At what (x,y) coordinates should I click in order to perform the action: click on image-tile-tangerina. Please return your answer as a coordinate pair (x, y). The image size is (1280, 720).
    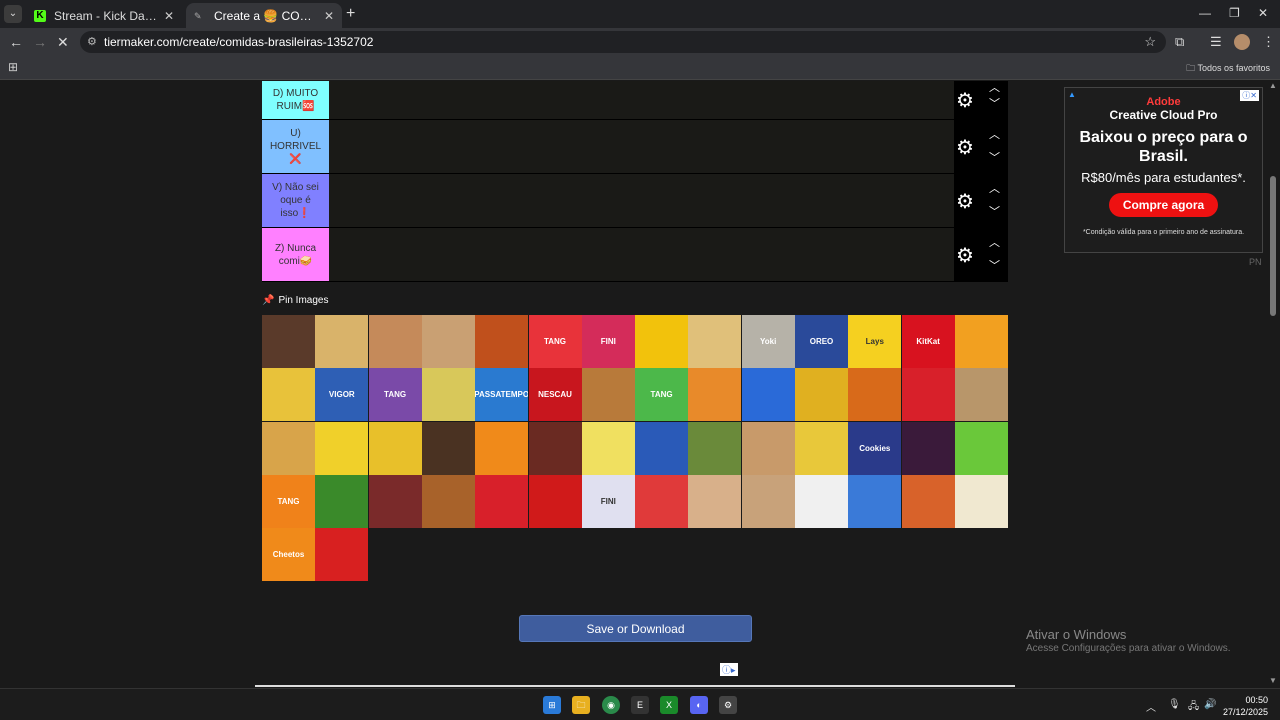
    Looking at the image, I should click on (502, 448).